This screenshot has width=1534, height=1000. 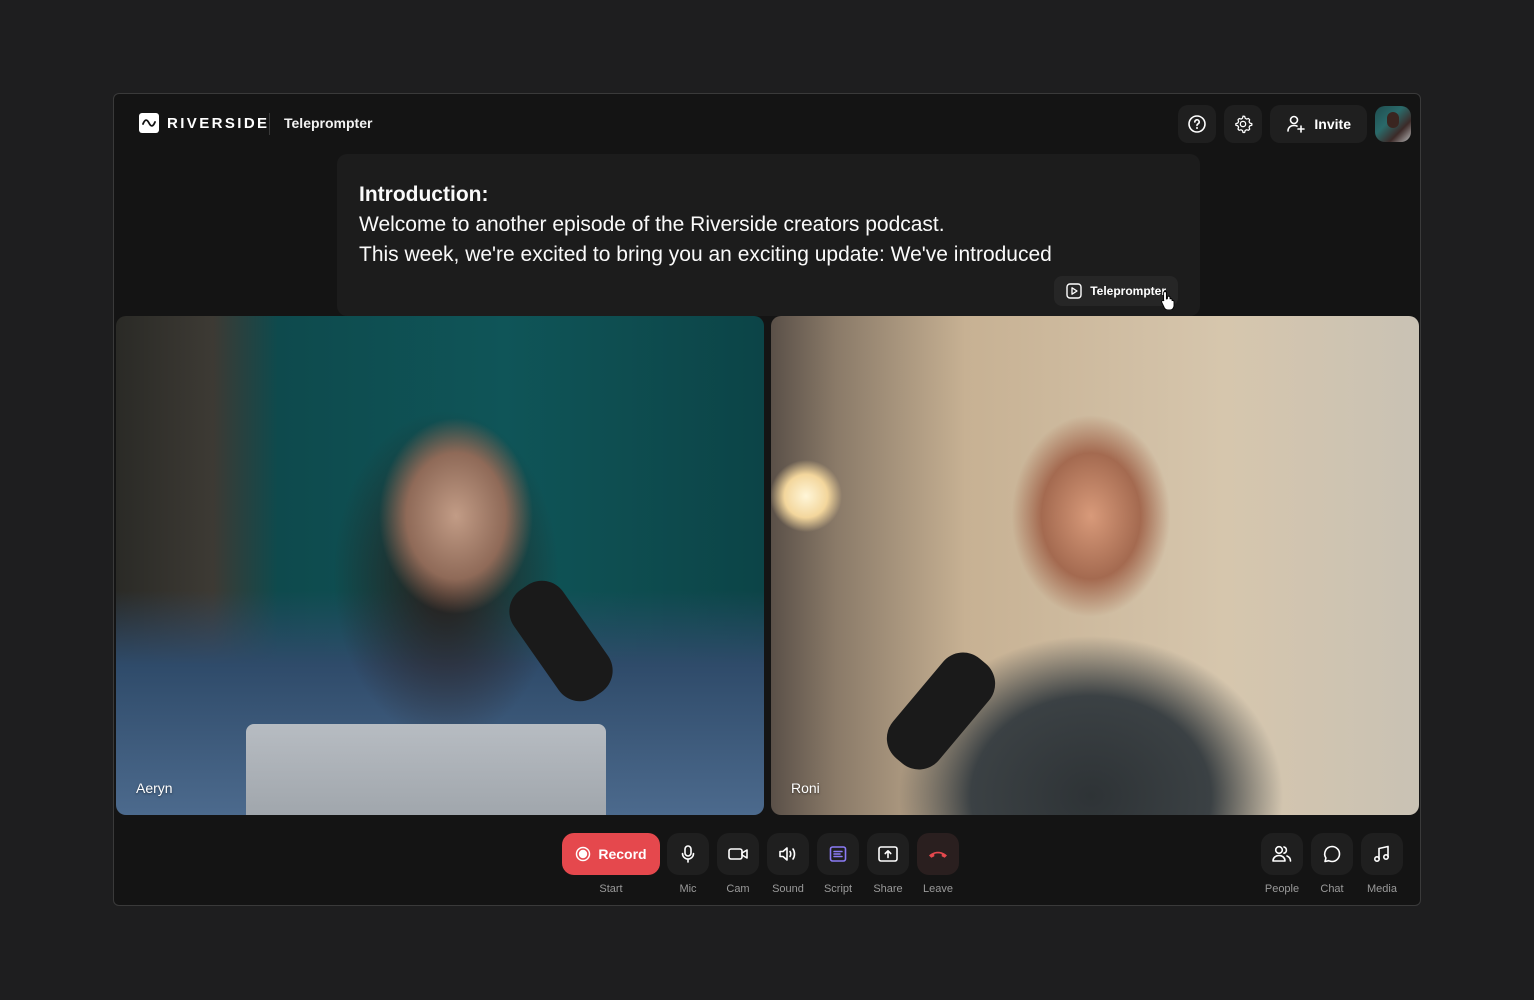 I want to click on record-control: Record Start, so click(x=611, y=864).